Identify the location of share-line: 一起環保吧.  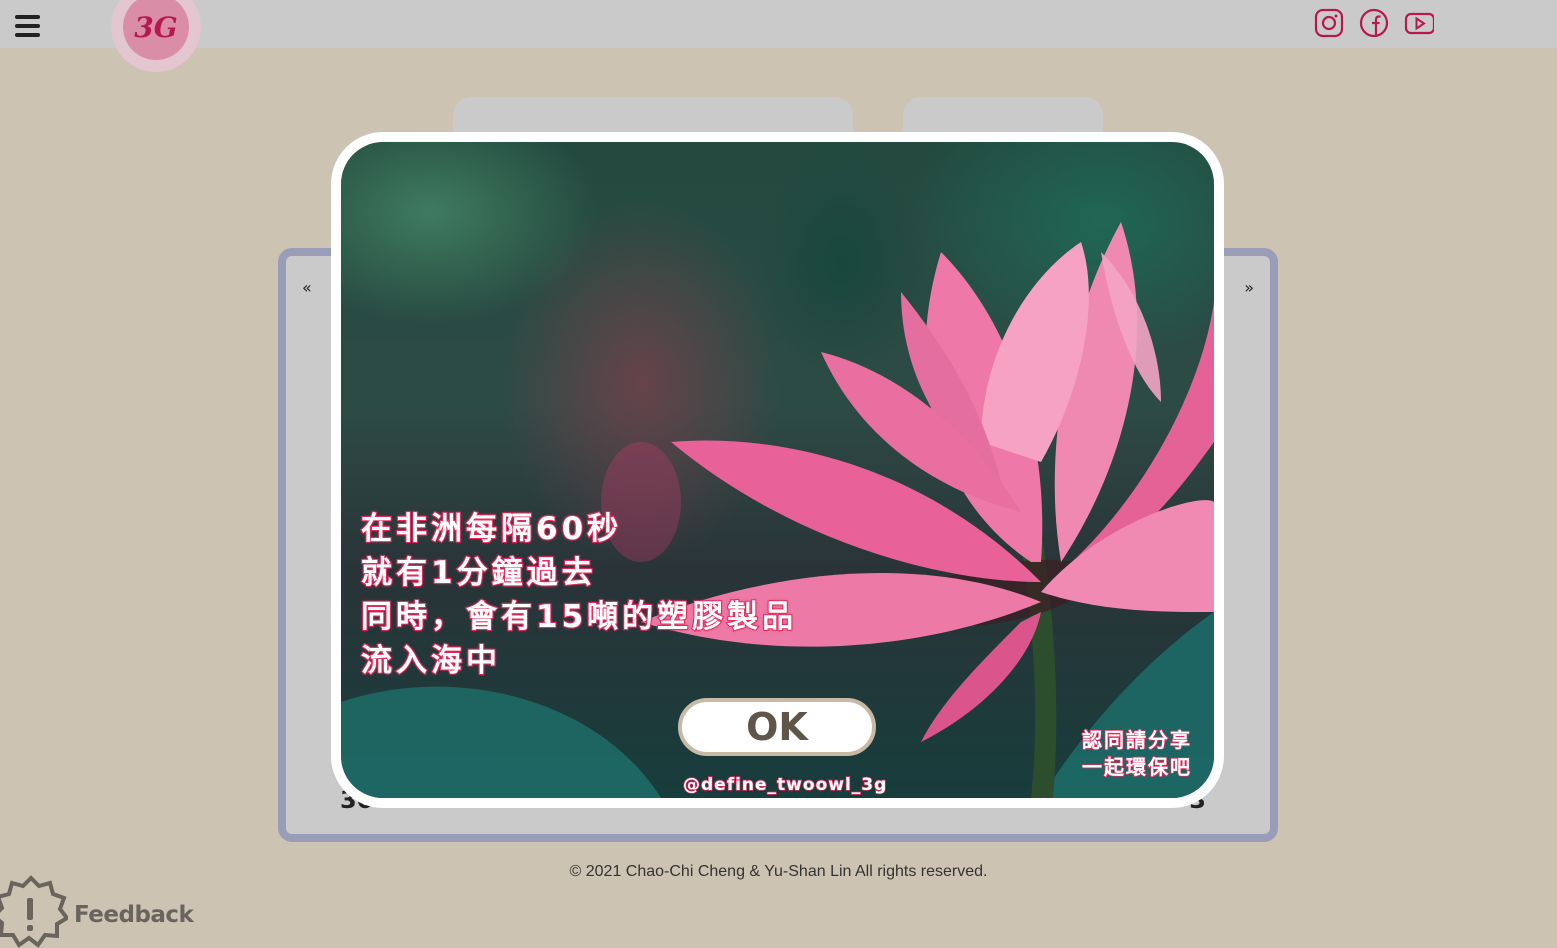
(1136, 767).